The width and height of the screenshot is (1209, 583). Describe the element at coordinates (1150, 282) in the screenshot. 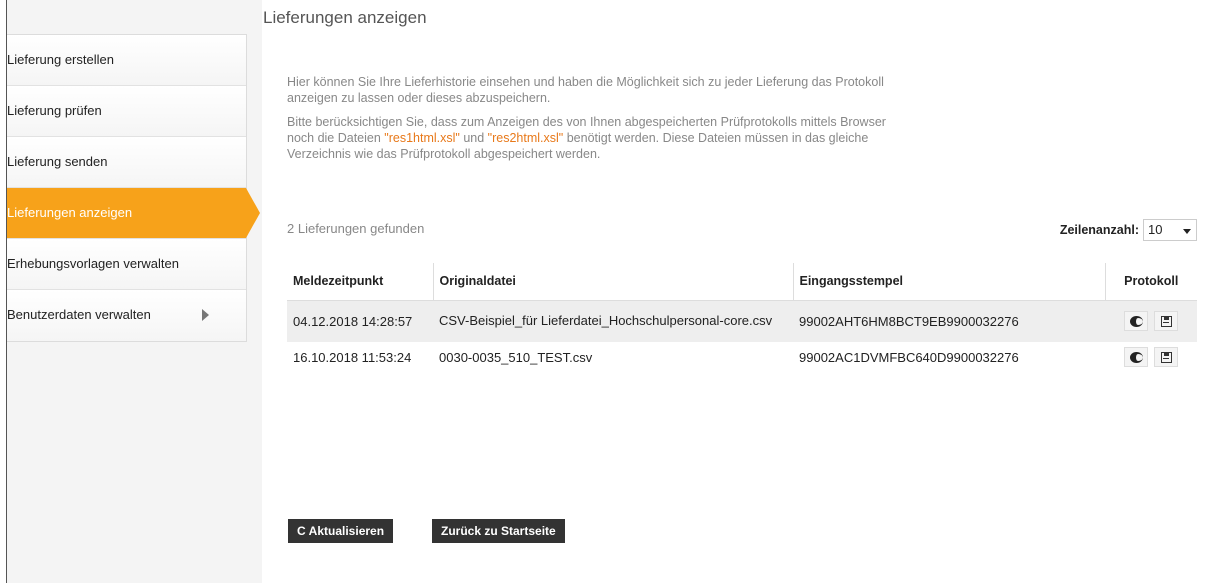

I see `column-header-protokoll: Protokoll` at that location.